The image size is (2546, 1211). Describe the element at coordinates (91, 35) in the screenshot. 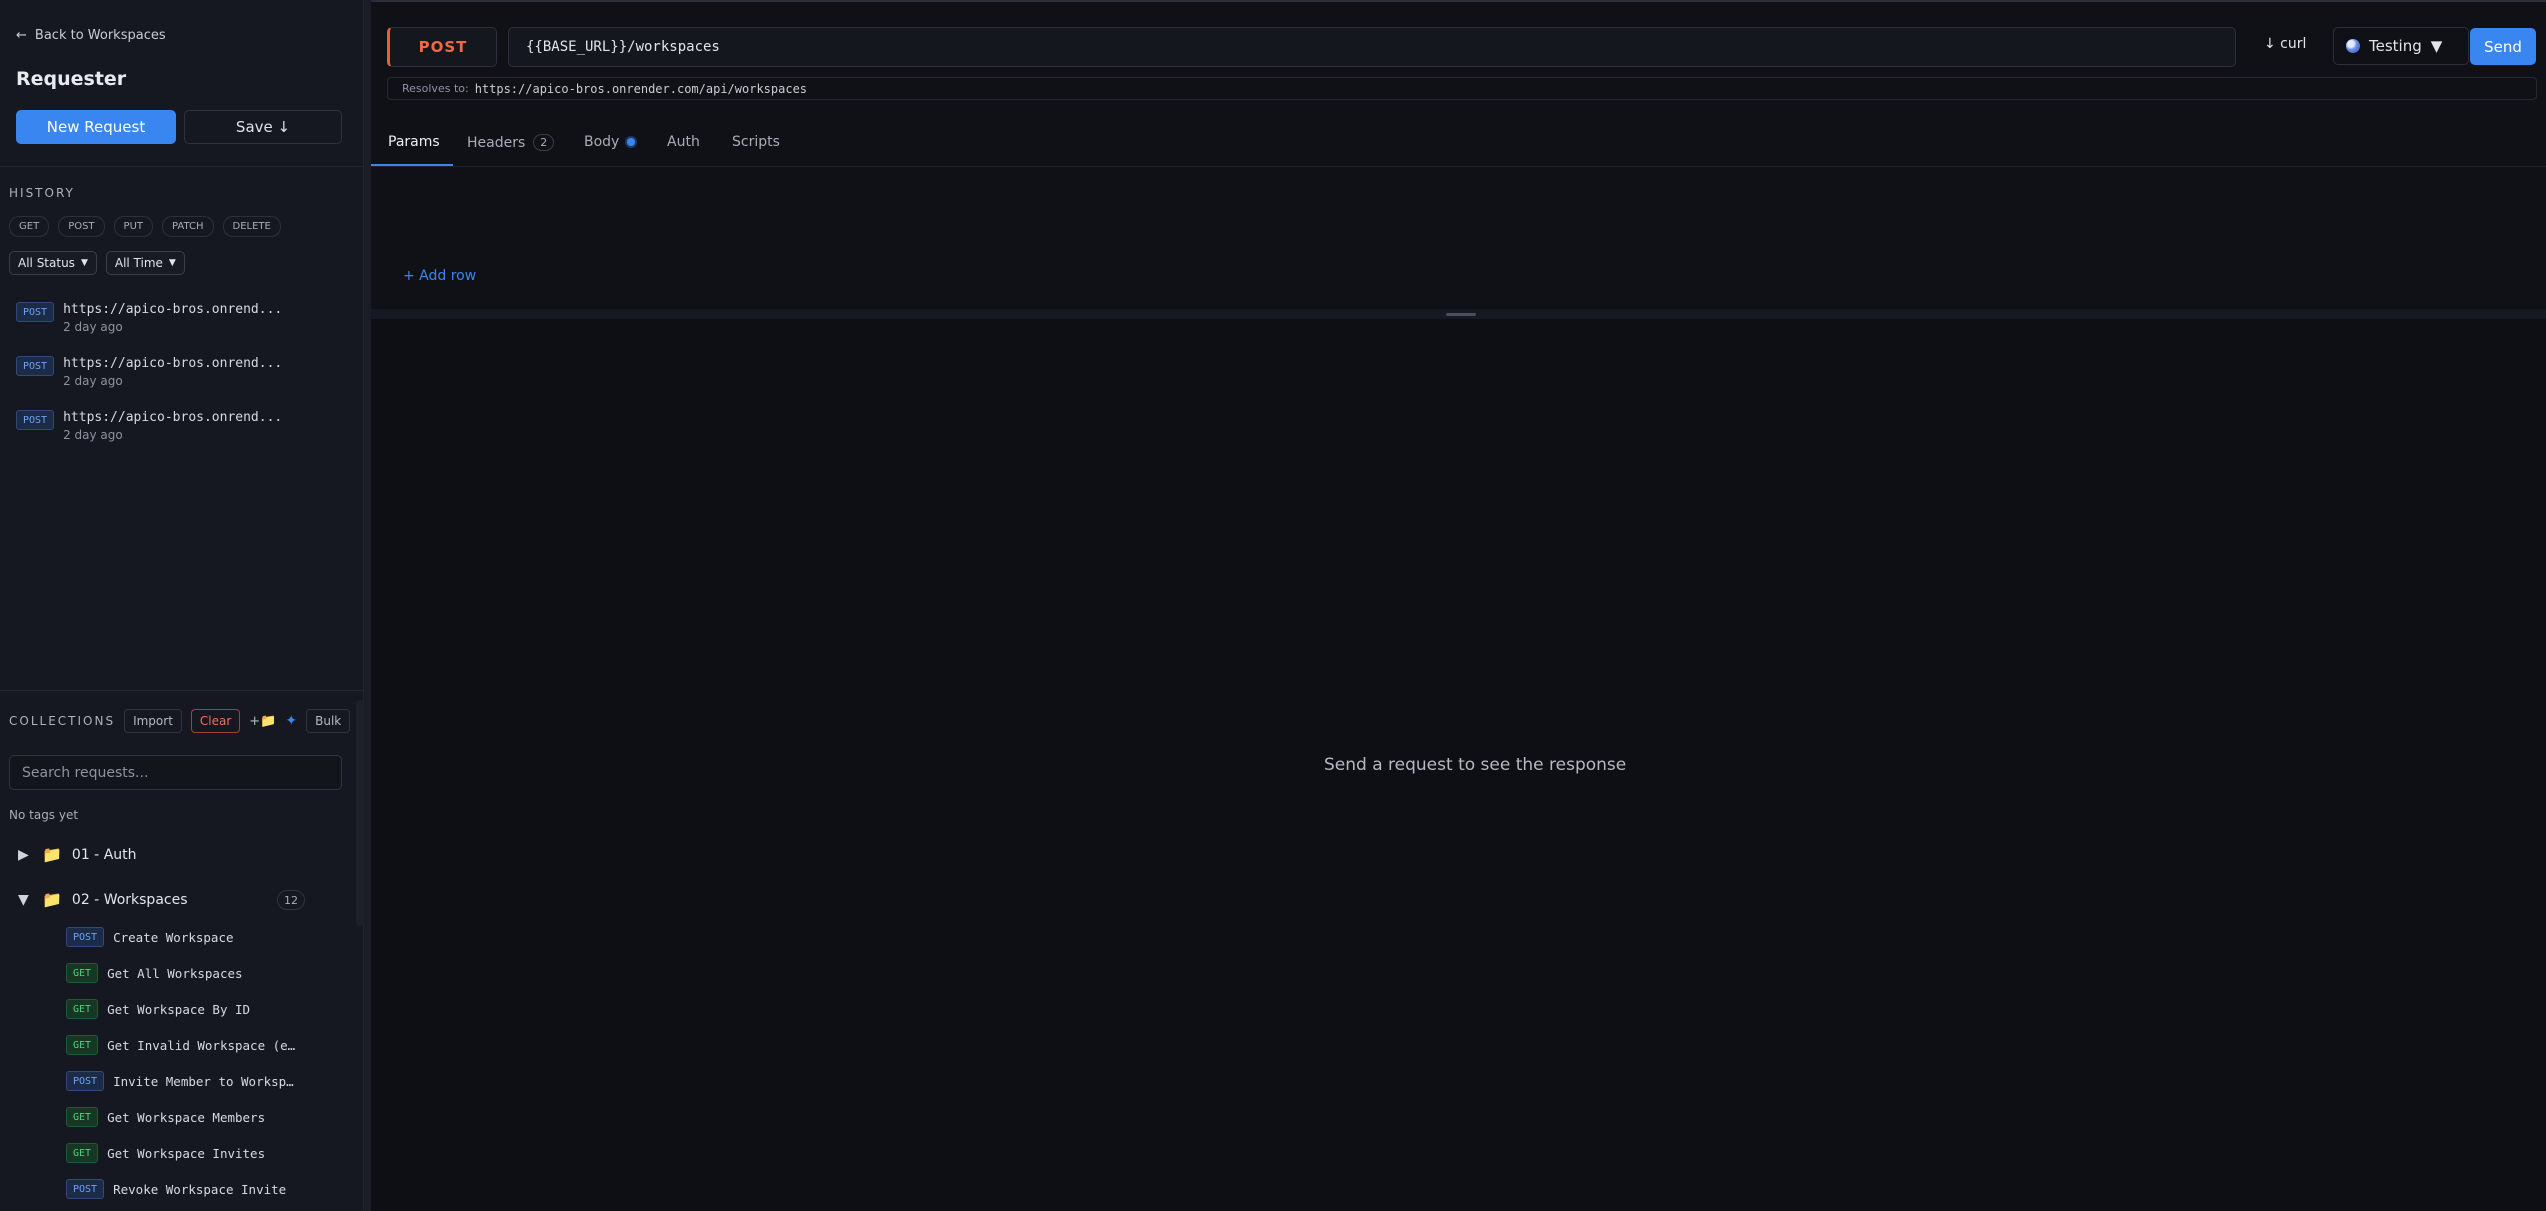

I see `back-to-workspaces-link: ← Back to Workspaces` at that location.